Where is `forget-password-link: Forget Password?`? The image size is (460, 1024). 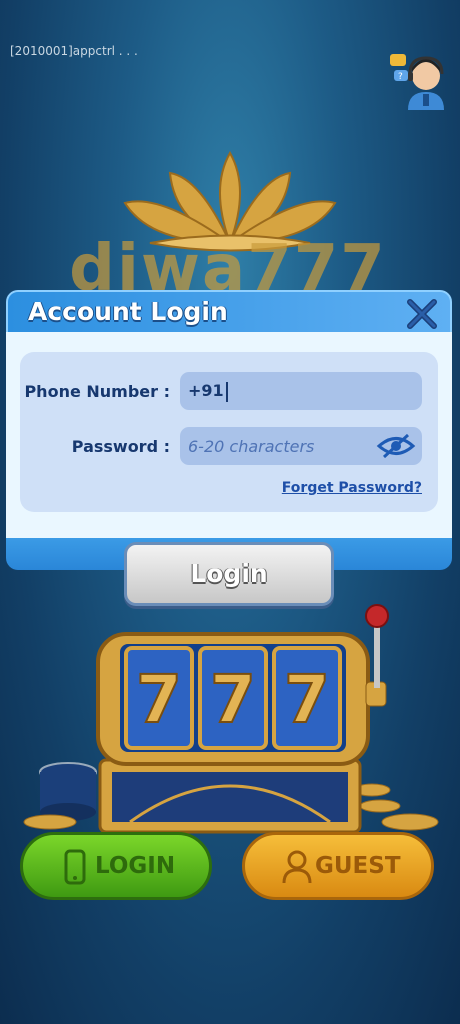 forget-password-link: Forget Password? is located at coordinates (352, 488).